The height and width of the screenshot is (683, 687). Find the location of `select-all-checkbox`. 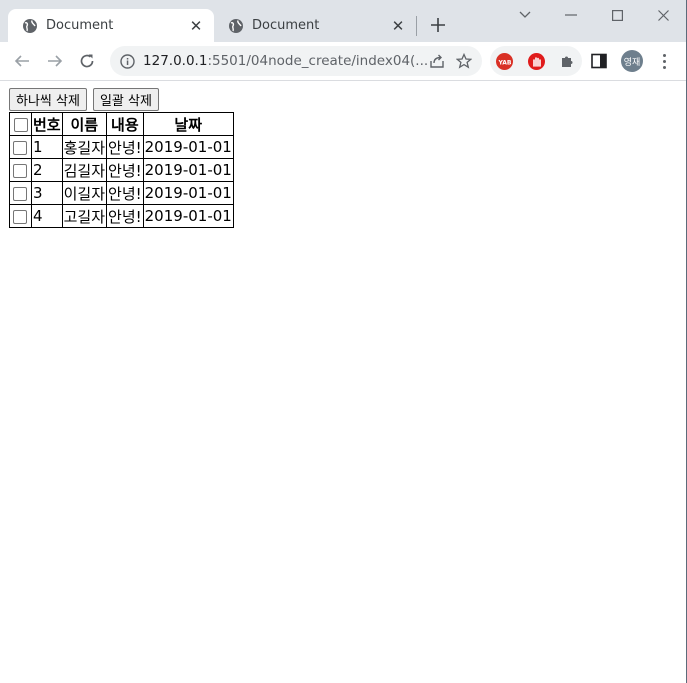

select-all-checkbox is located at coordinates (20, 124).